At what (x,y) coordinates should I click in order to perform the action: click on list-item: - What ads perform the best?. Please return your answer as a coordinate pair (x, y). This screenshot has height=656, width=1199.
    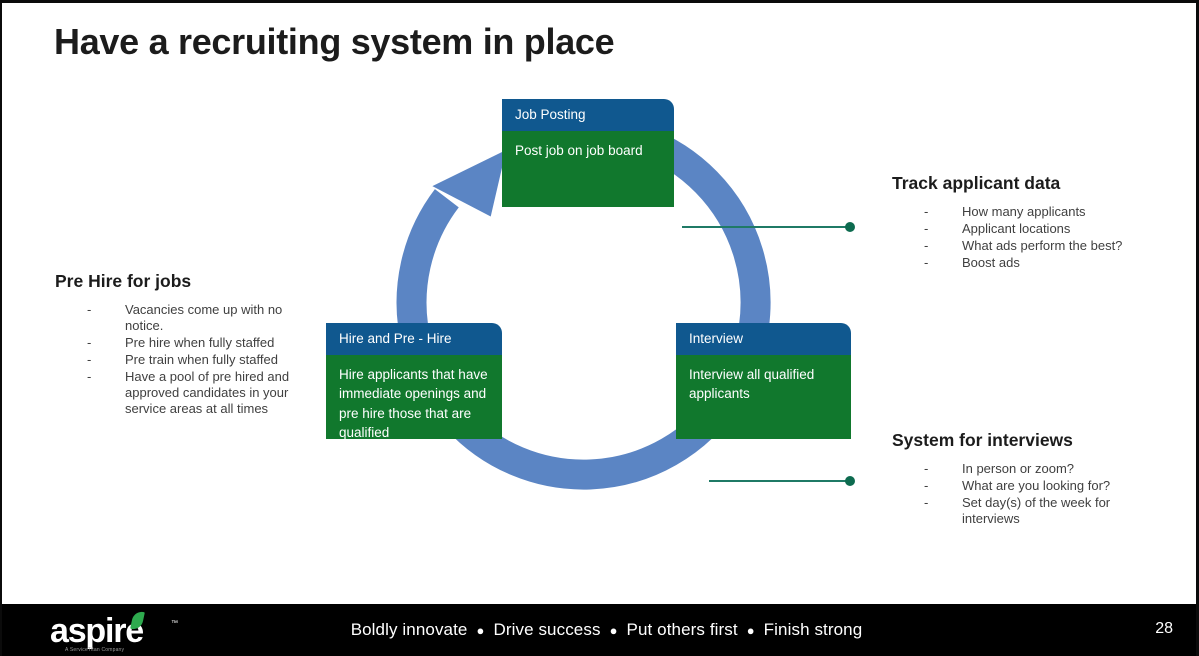
    Looking at the image, I should click on (1027, 246).